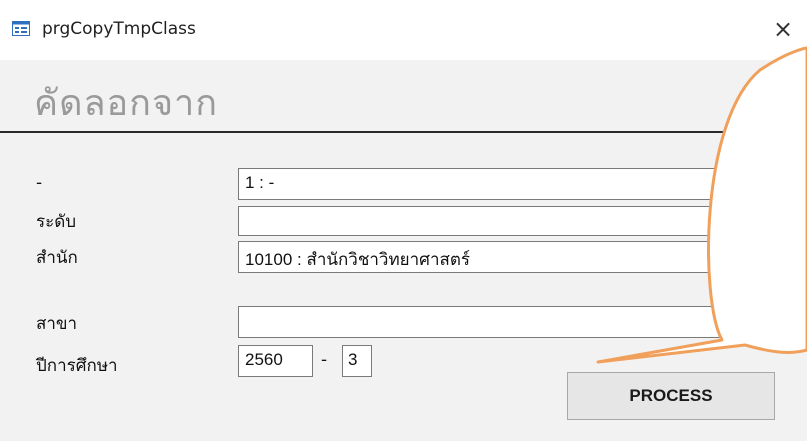 Image resolution: width=807 pixels, height=441 pixels. I want to click on process-button: PROCESS, so click(671, 396).